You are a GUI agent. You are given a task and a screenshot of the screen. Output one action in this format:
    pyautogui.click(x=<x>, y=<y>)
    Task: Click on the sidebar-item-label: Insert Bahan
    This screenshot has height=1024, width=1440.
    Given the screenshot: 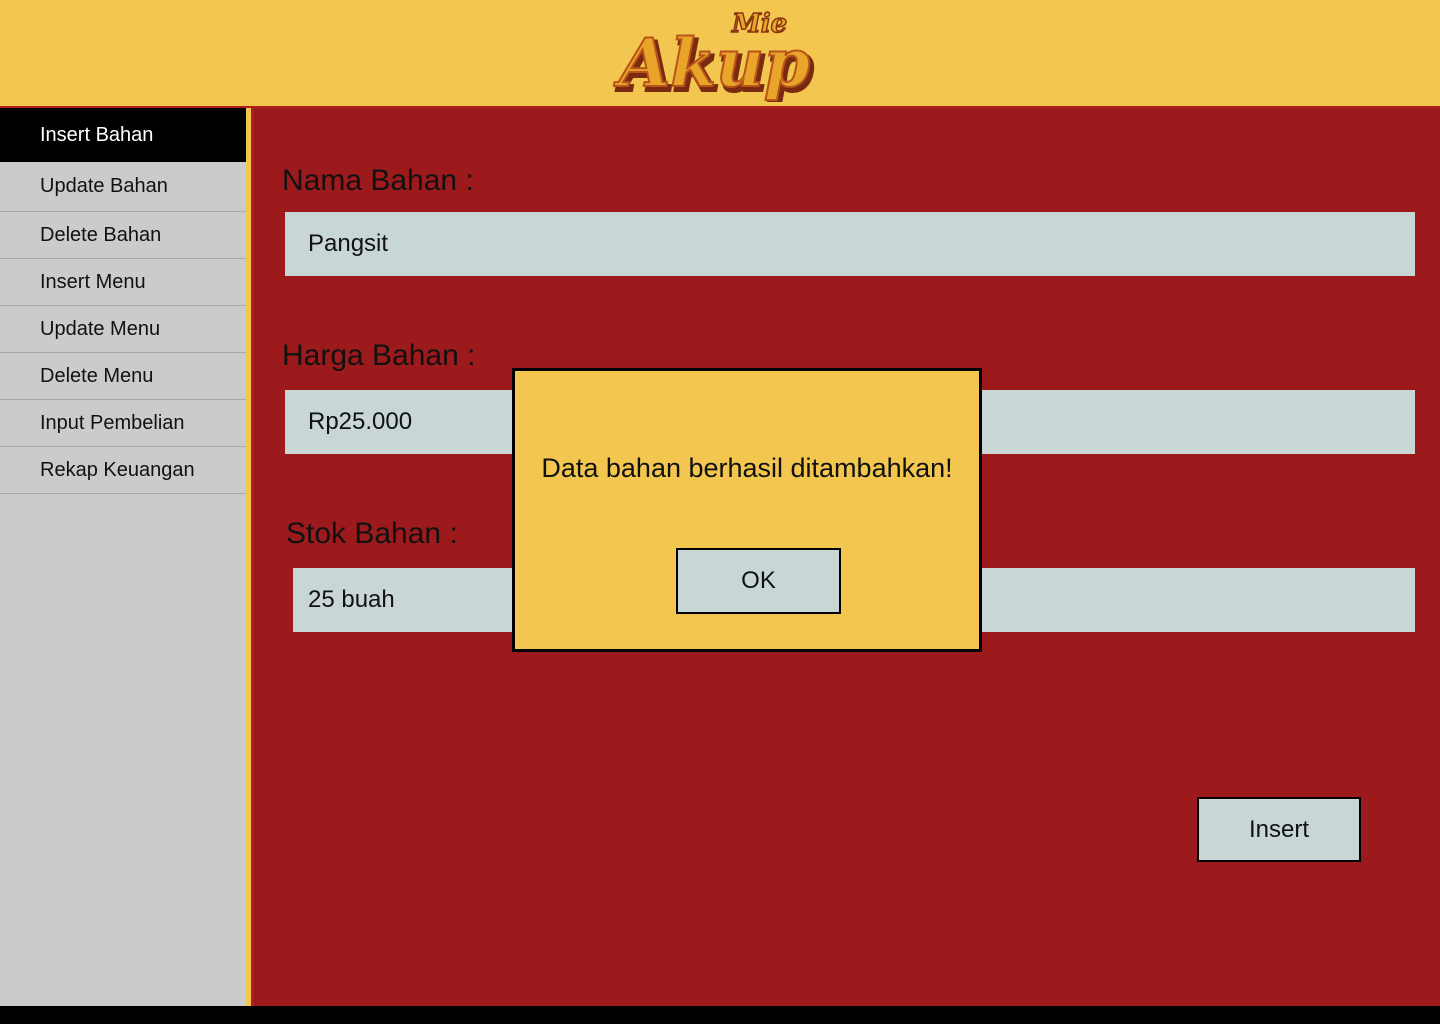 What is the action you would take?
    pyautogui.click(x=97, y=134)
    